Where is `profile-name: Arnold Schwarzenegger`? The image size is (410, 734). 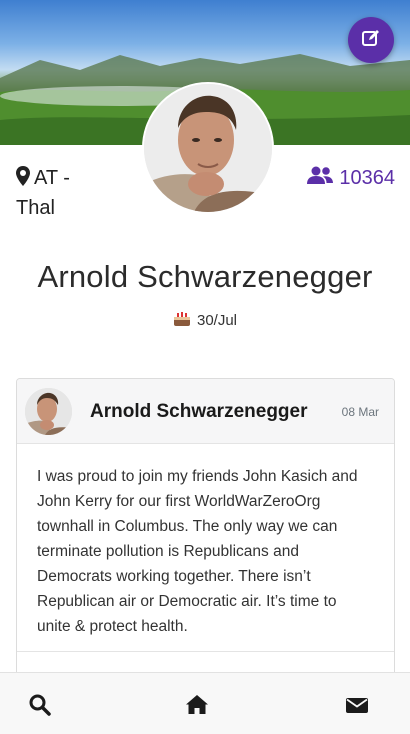
profile-name: Arnold Schwarzenegger is located at coordinates (205, 276).